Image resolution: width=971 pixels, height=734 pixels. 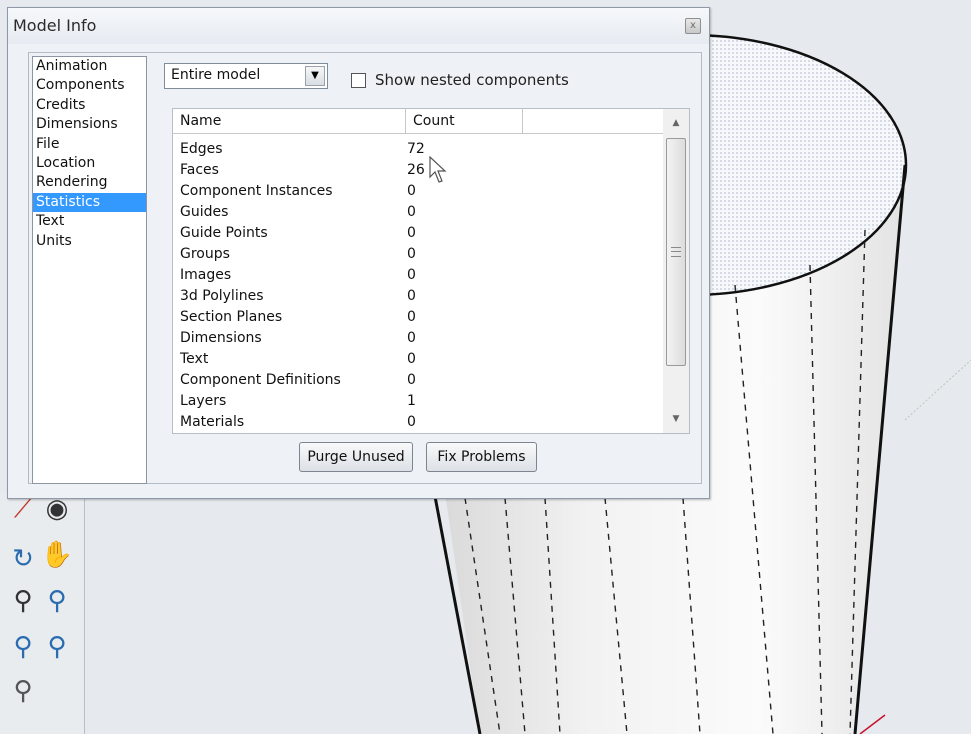 What do you see at coordinates (205, 254) in the screenshot?
I see `row-name: Groups` at bounding box center [205, 254].